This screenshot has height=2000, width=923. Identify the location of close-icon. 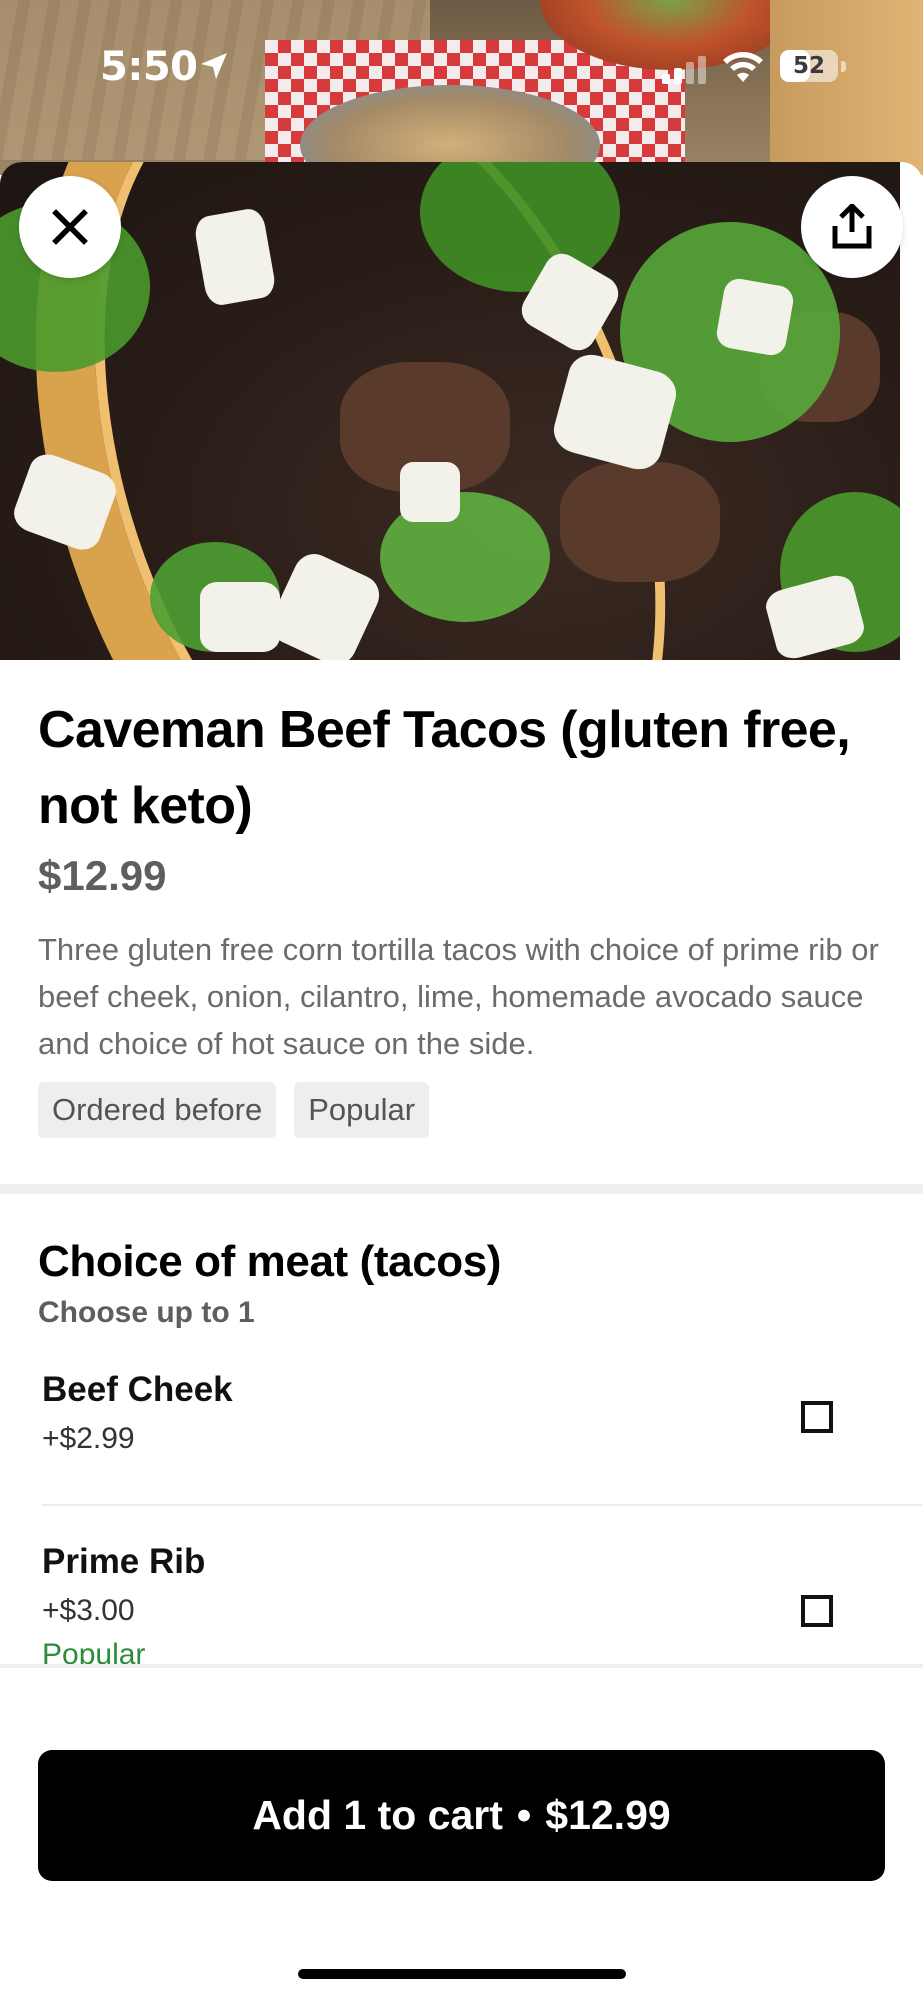
(70, 227).